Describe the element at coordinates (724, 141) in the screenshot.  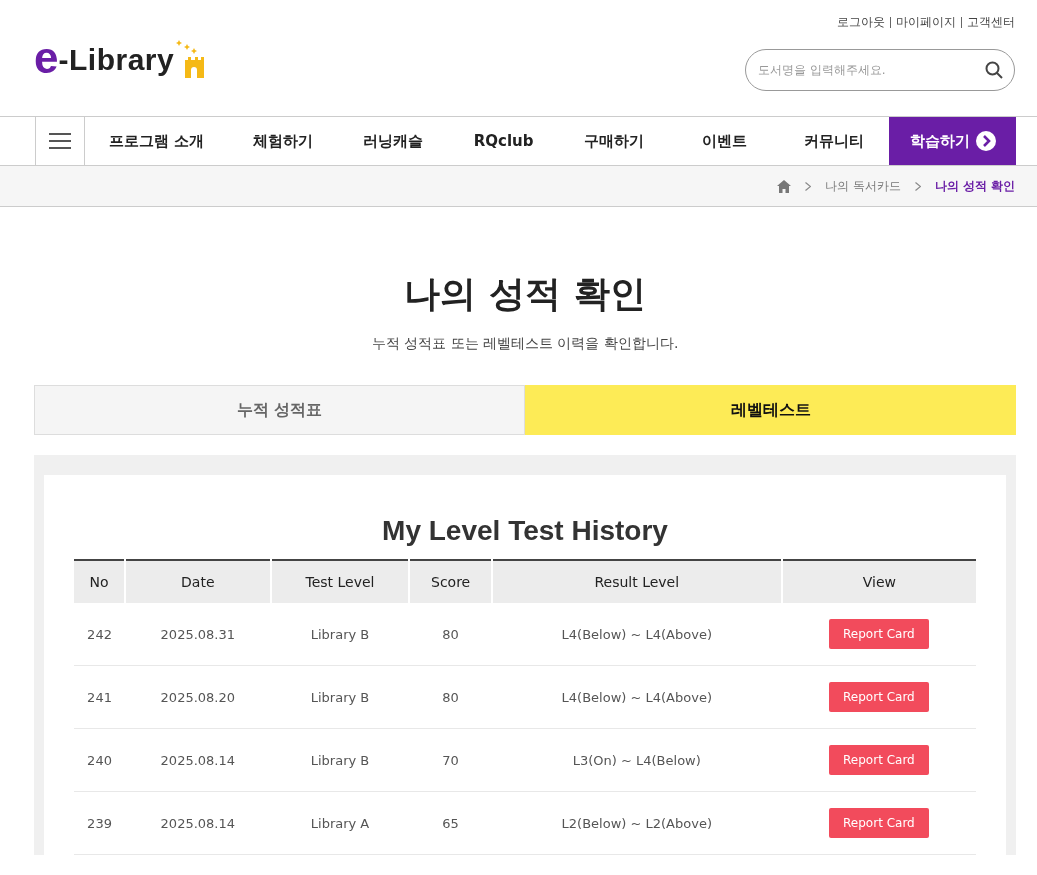
I see `nav-item: 이벤트` at that location.